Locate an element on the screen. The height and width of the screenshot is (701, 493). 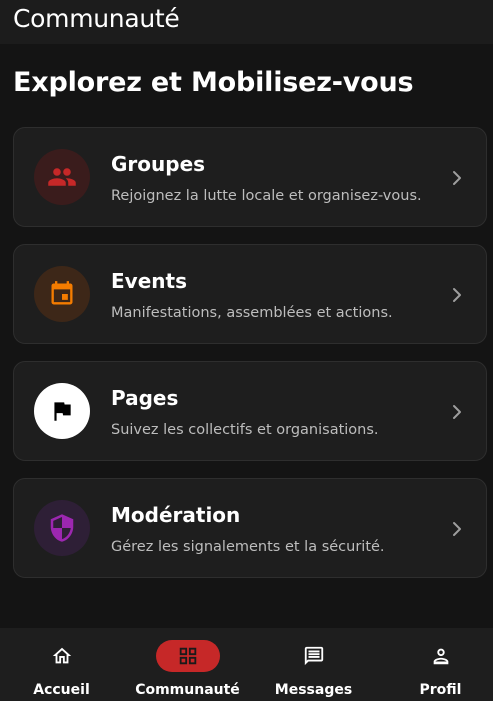
grid-icon is located at coordinates (187, 656).